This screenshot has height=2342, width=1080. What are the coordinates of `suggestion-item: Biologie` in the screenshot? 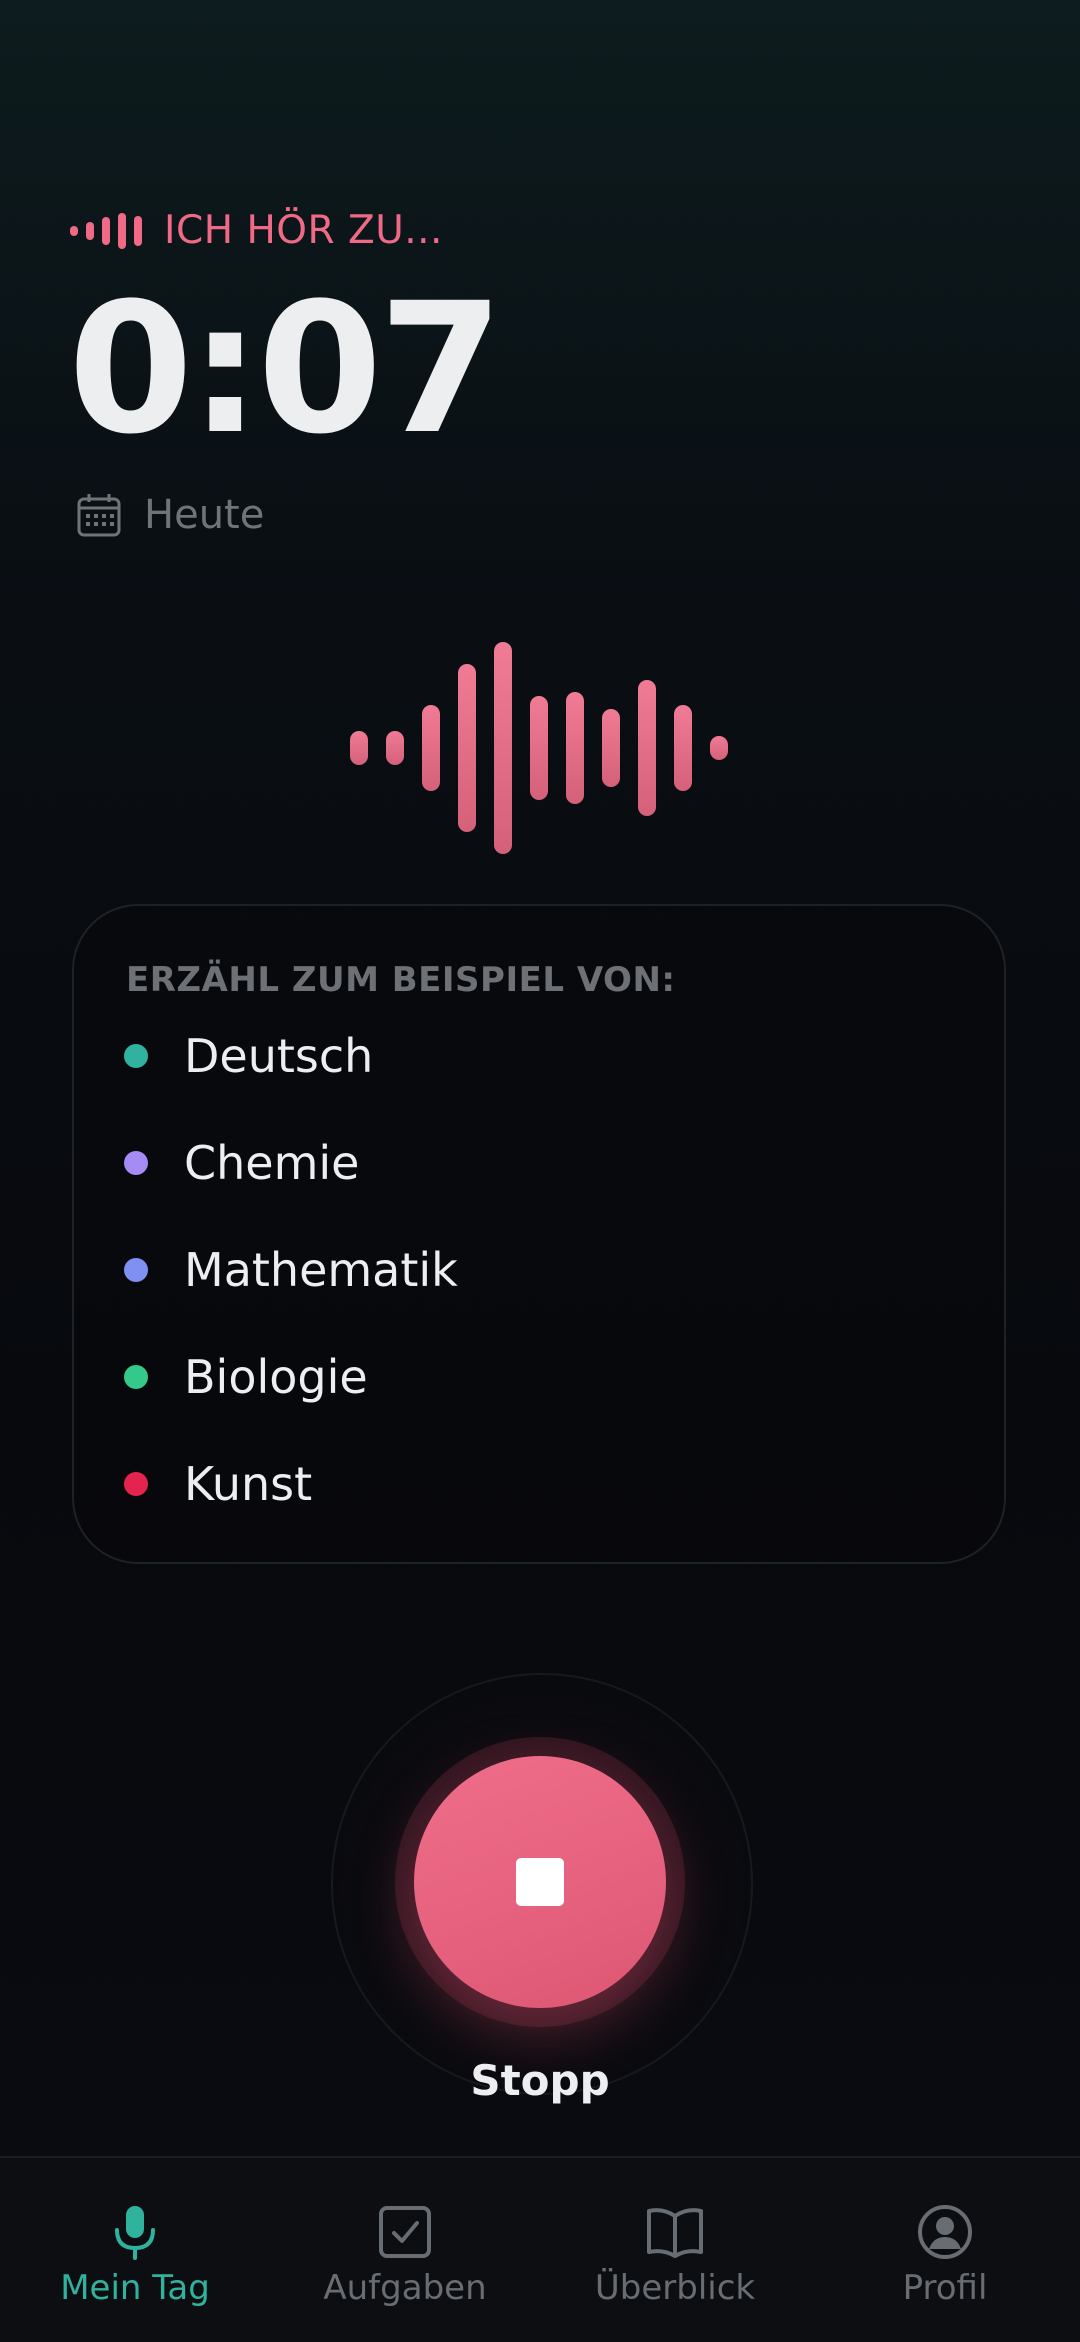 It's located at (246, 1377).